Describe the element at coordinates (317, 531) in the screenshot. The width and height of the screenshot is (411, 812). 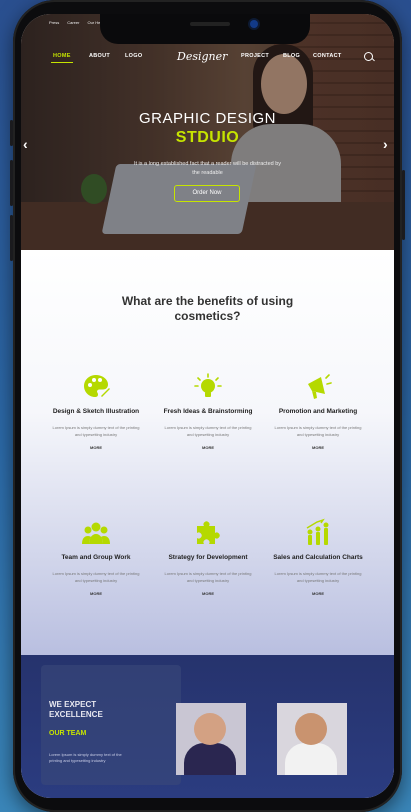
I see `growth-icon` at that location.